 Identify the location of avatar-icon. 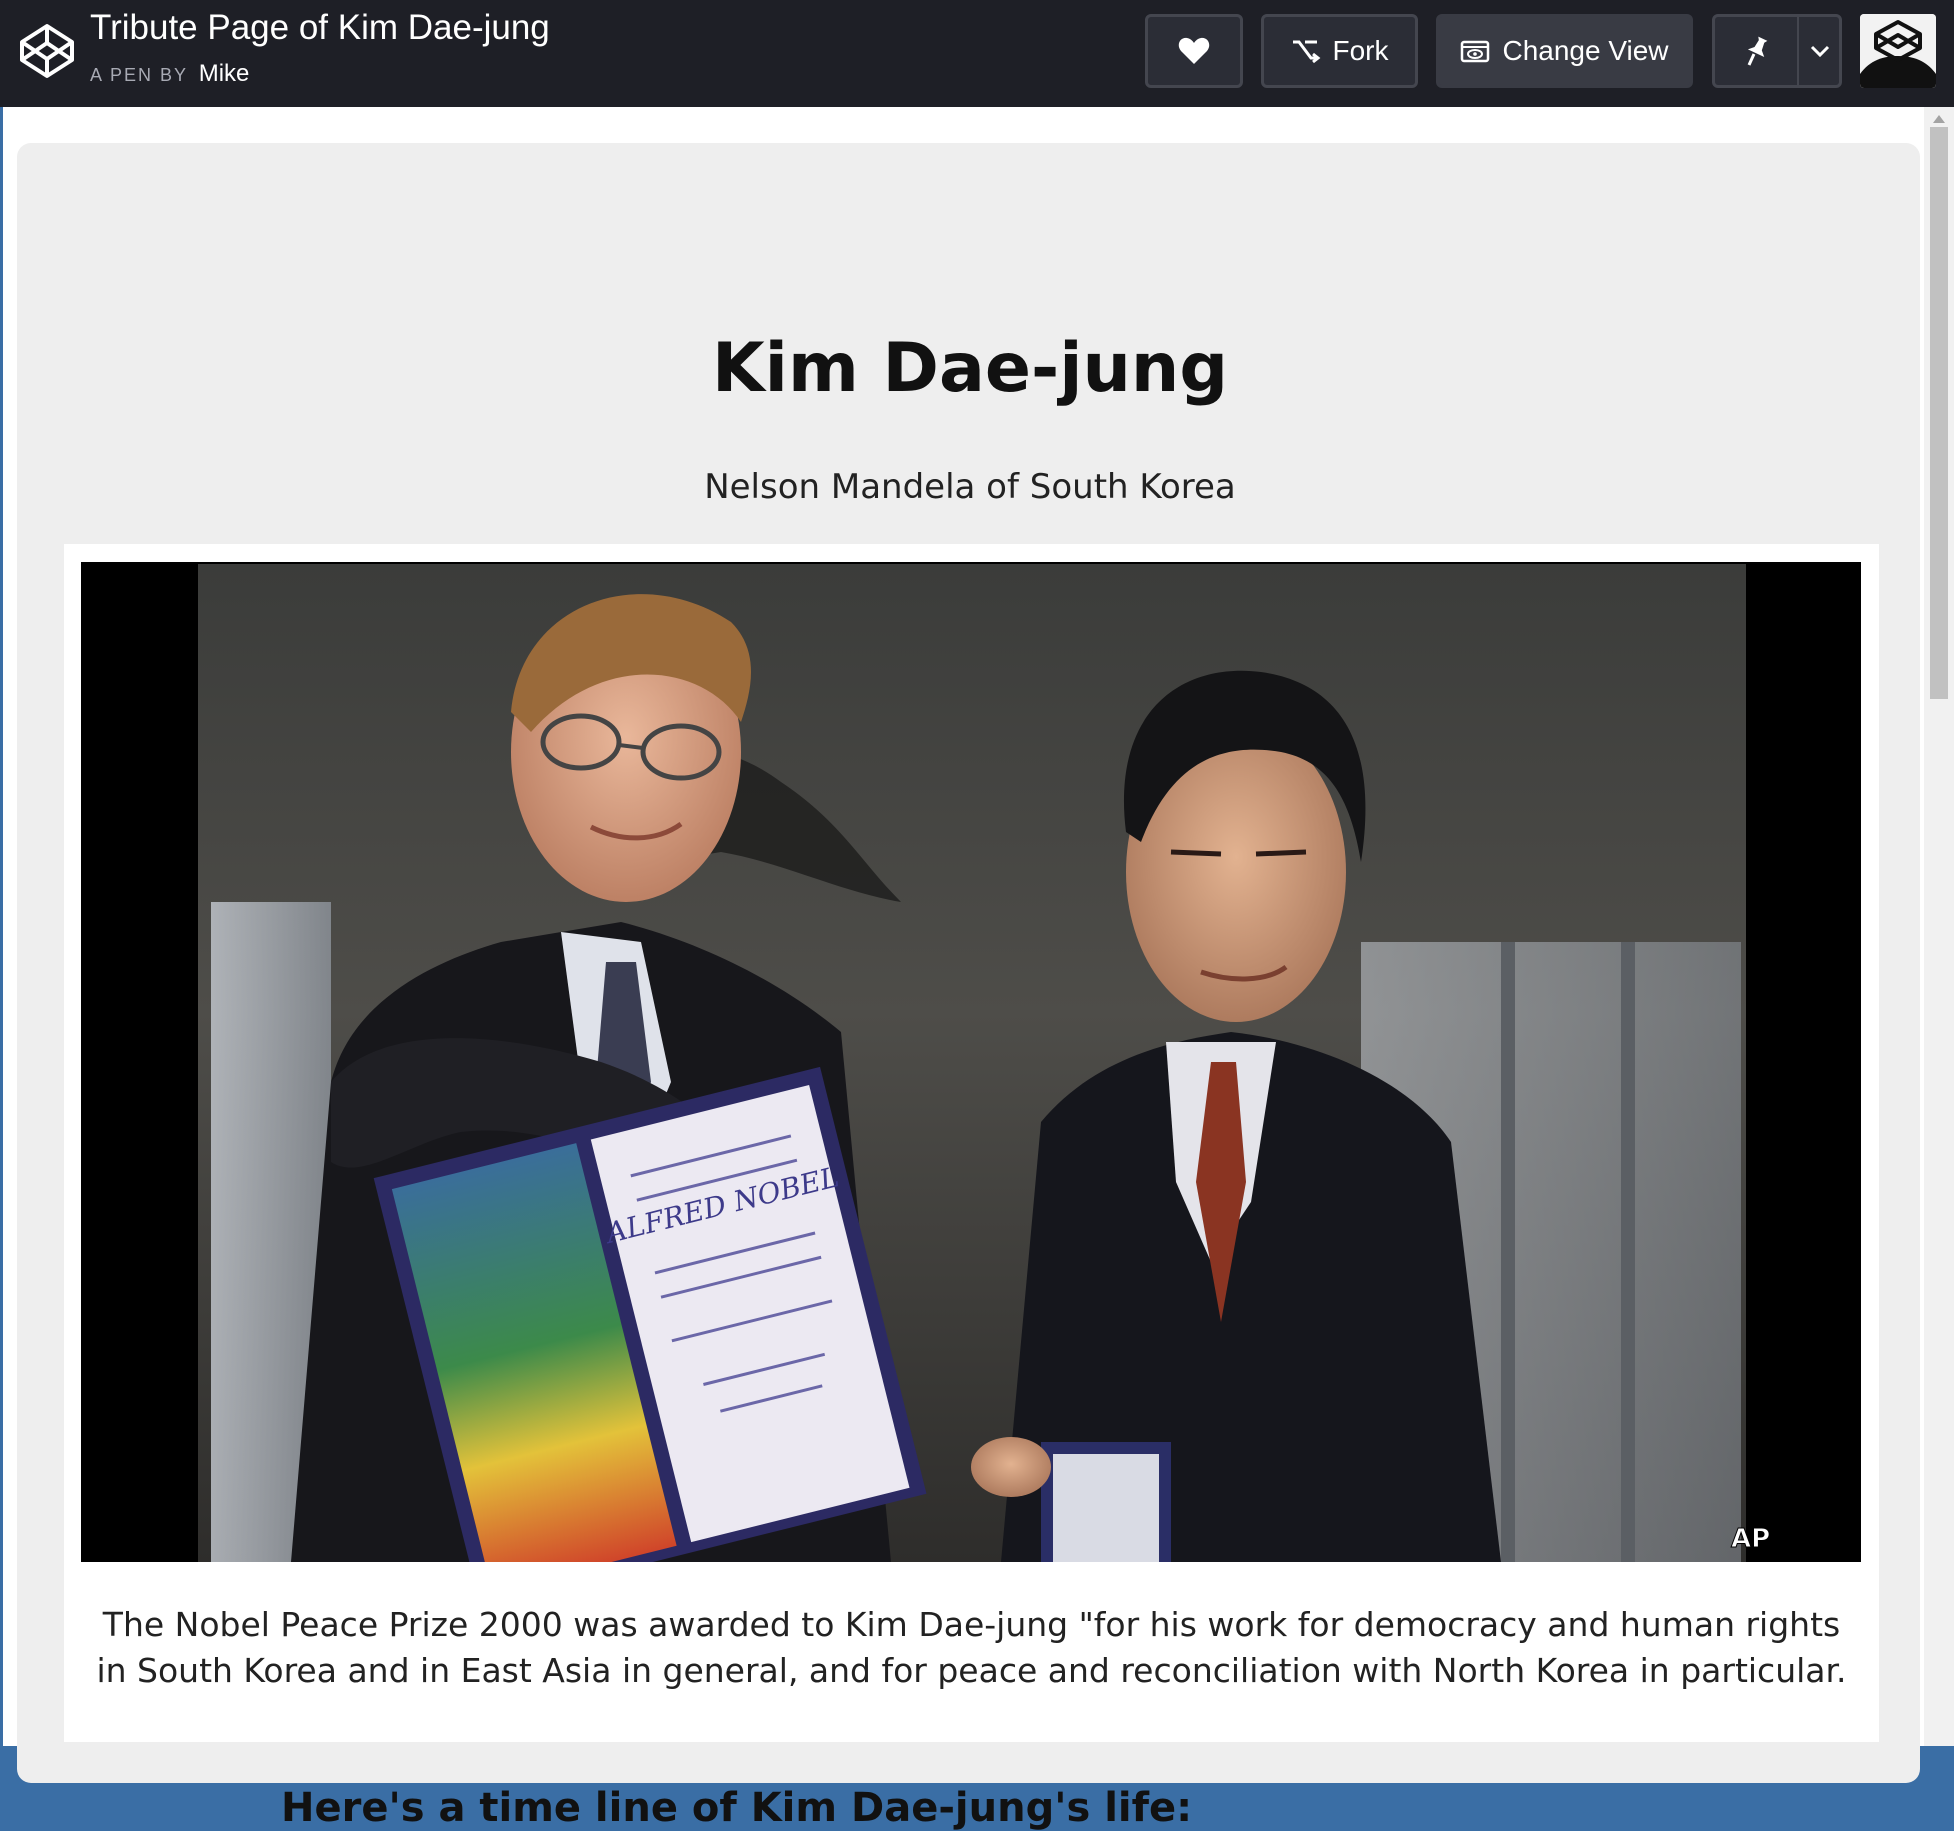
(1898, 51).